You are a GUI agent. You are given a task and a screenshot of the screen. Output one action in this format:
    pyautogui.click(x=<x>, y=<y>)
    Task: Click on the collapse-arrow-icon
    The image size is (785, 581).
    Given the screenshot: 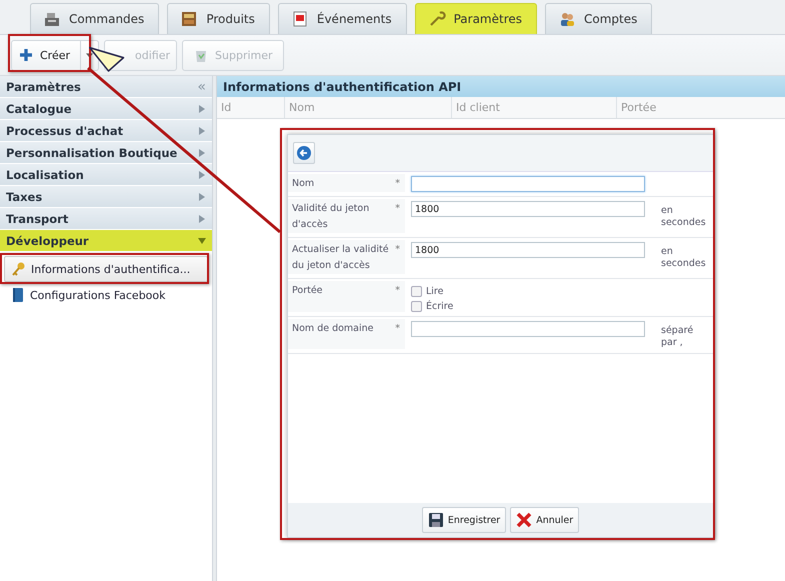 What is the action you would take?
    pyautogui.click(x=202, y=240)
    